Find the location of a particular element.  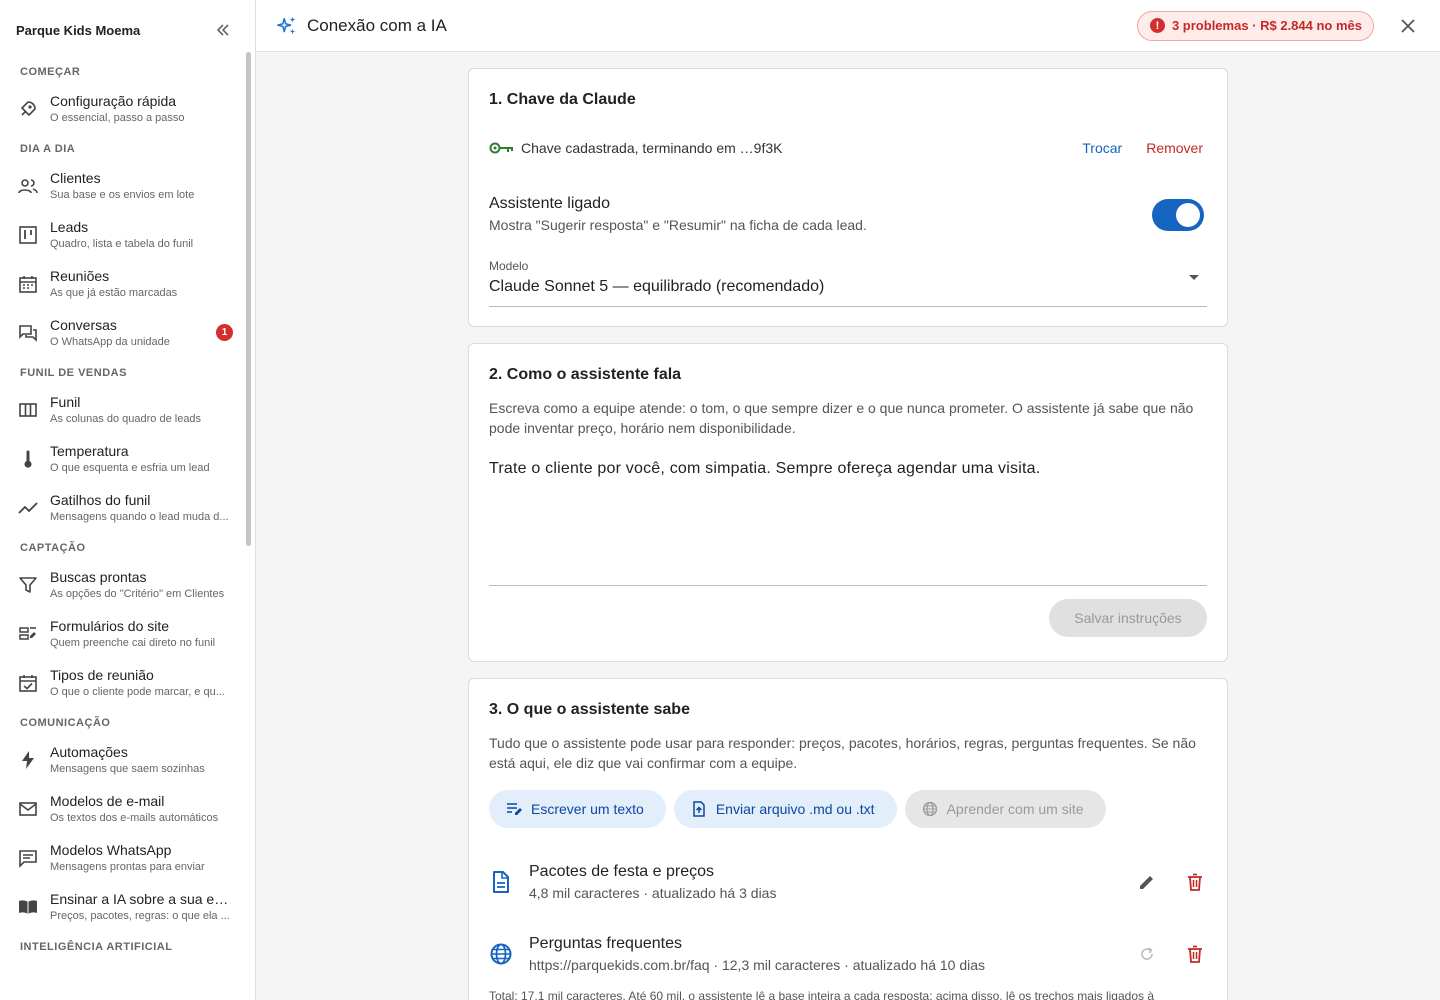

sidebar-item-label: Conversas is located at coordinates (83, 325).